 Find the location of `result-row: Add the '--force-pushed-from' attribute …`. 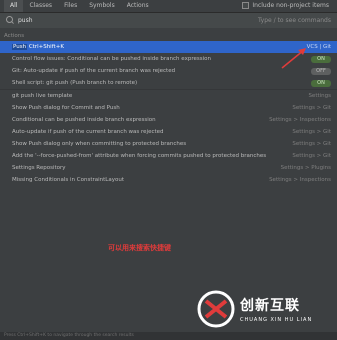

result-row: Add the '--force-pushed-from' attribute … is located at coordinates (168, 156).